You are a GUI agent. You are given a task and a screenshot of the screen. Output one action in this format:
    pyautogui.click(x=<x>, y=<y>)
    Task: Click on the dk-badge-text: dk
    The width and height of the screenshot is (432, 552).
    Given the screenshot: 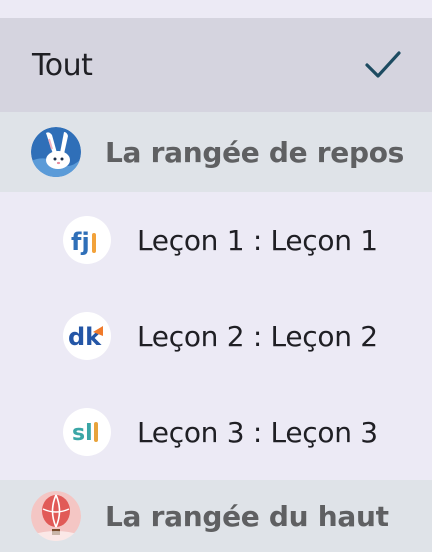 What is the action you would take?
    pyautogui.click(x=85, y=337)
    